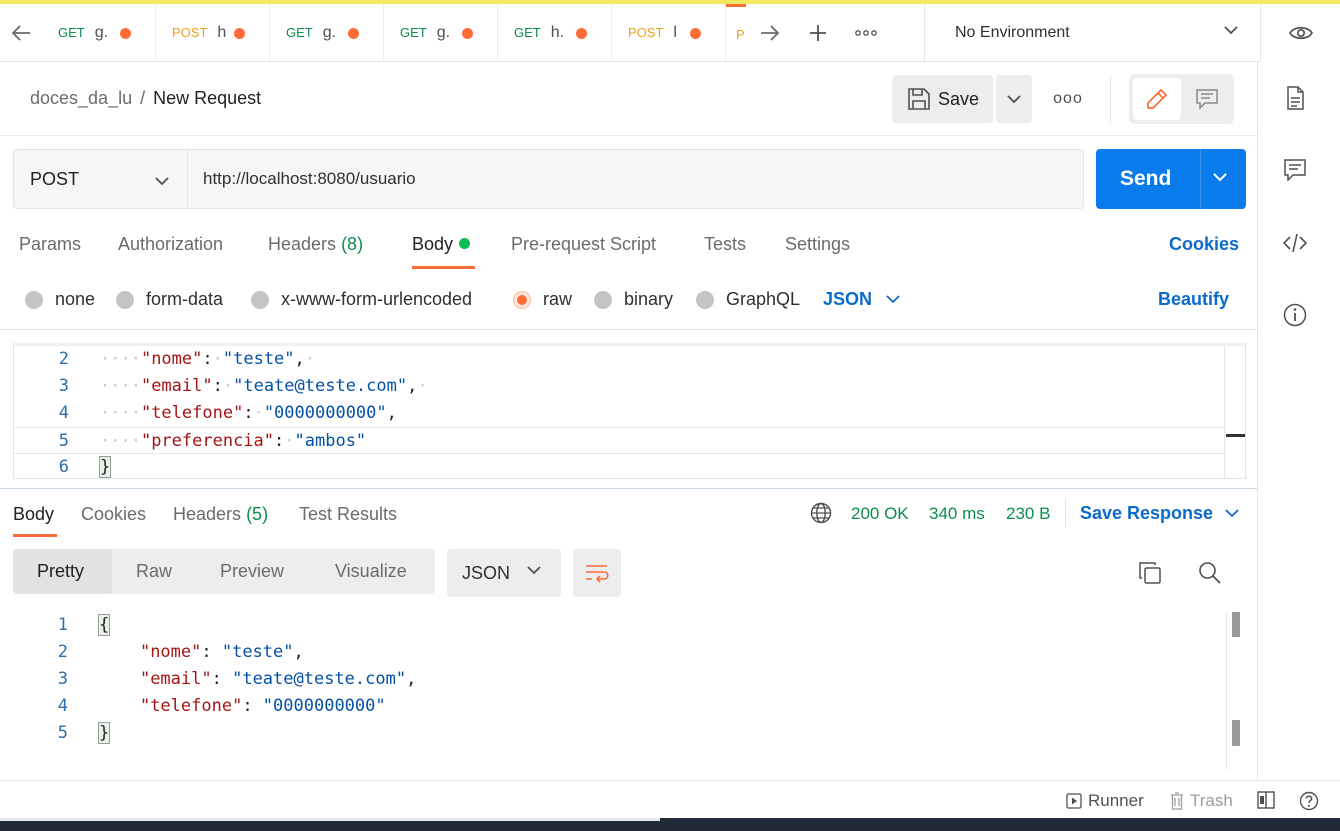 Image resolution: width=1340 pixels, height=831 pixels. I want to click on format-preview: Preview, so click(252, 571).